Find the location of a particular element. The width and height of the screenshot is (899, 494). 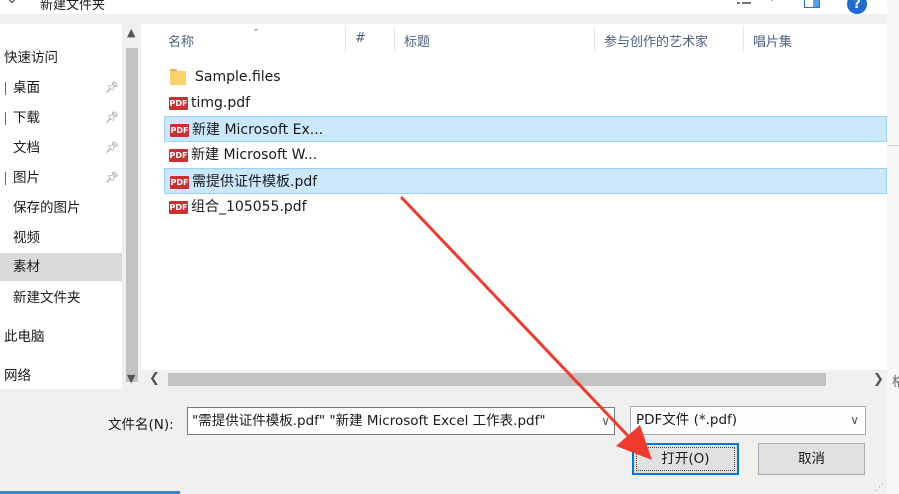

sidebar-item-materials: 素材 is located at coordinates (61, 267).